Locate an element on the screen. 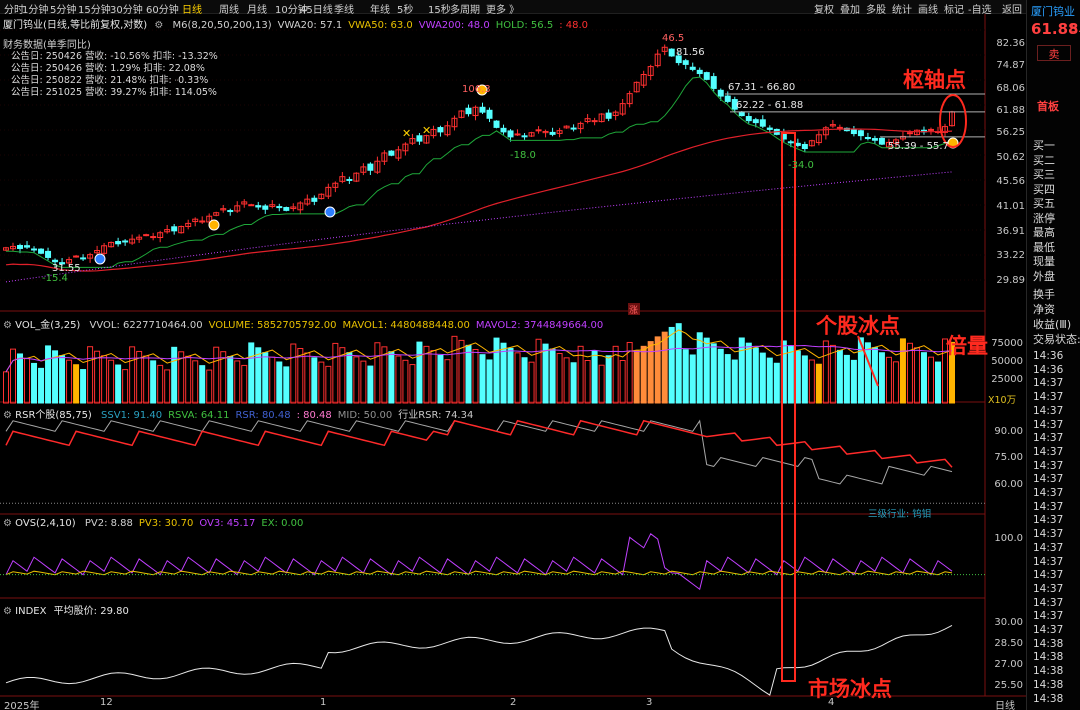  x-axis-label: 12 is located at coordinates (106, 702).